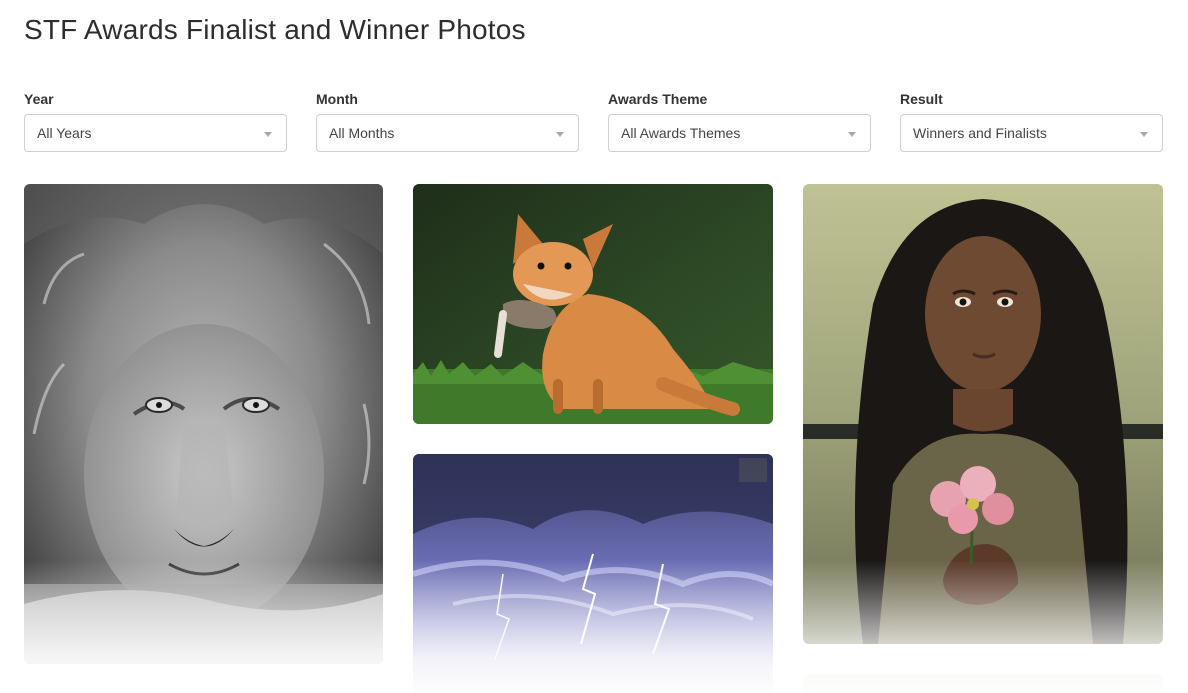 Image resolution: width=1188 pixels, height=693 pixels. I want to click on filter-month: Month All Months, so click(447, 121).